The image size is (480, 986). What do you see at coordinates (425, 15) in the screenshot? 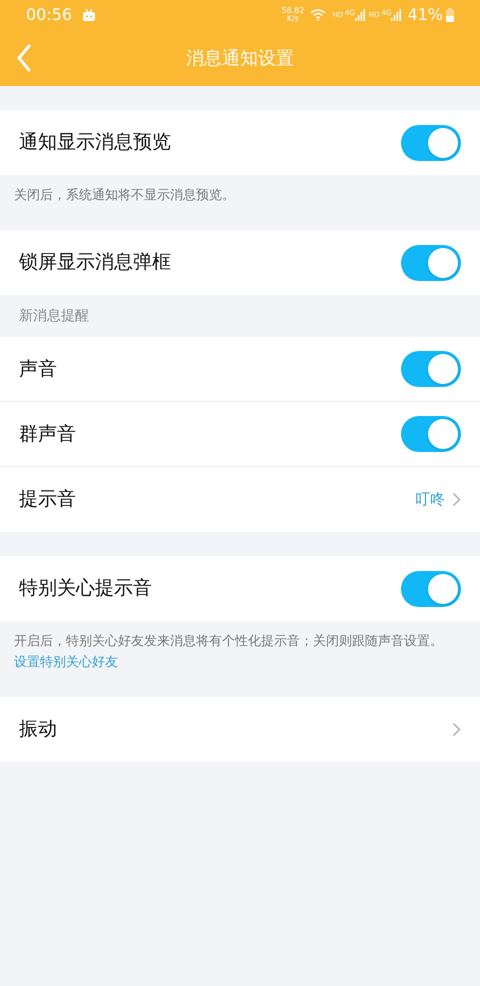
I see `battery-percent: 41%` at bounding box center [425, 15].